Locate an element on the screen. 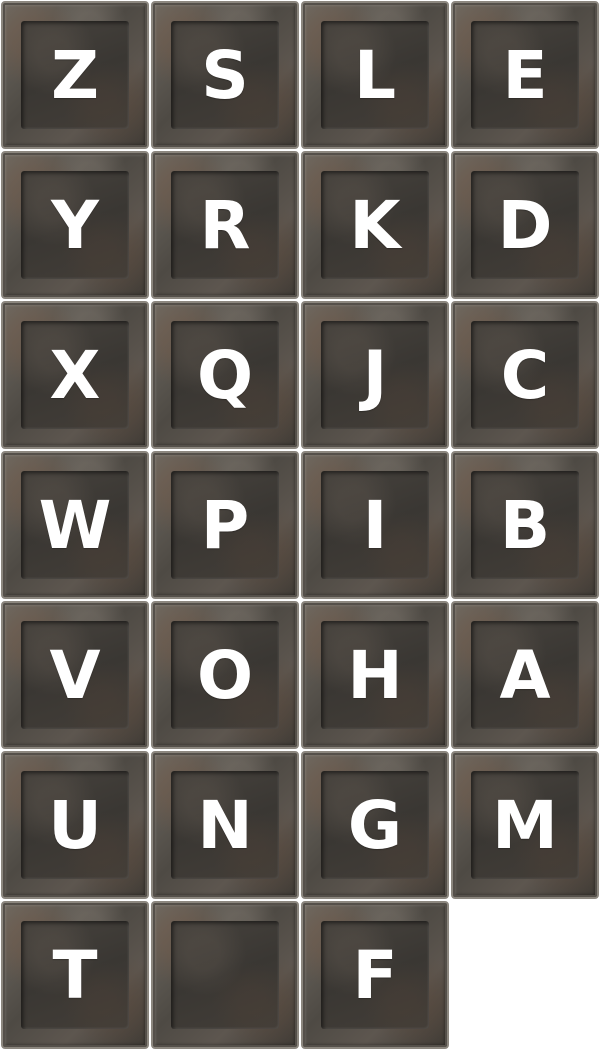 This screenshot has height=1050, width=600. tile-letter: B is located at coordinates (525, 525).